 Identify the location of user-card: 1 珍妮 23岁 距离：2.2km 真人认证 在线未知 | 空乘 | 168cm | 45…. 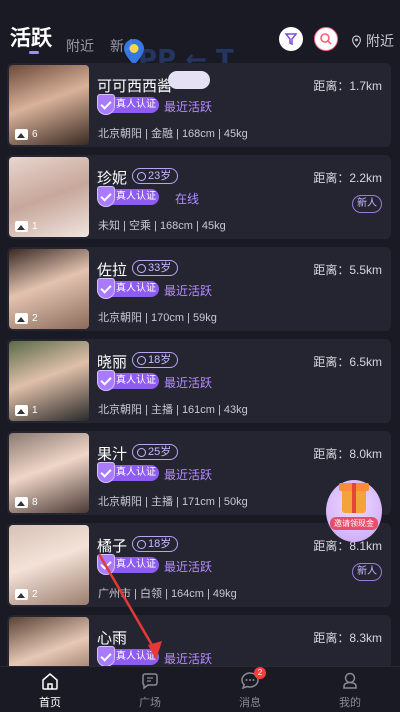
(199, 197).